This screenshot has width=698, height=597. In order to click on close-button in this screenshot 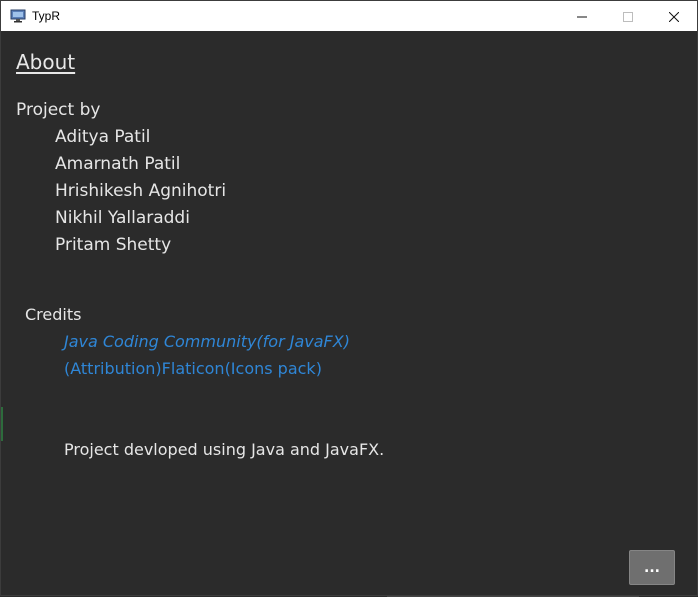, I will do `click(674, 16)`.